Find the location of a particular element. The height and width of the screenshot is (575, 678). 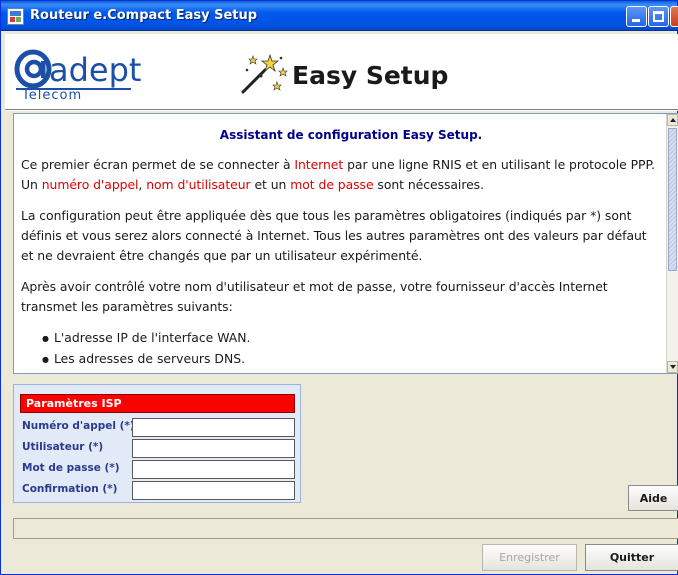

link-internet: Internet is located at coordinates (318, 164).